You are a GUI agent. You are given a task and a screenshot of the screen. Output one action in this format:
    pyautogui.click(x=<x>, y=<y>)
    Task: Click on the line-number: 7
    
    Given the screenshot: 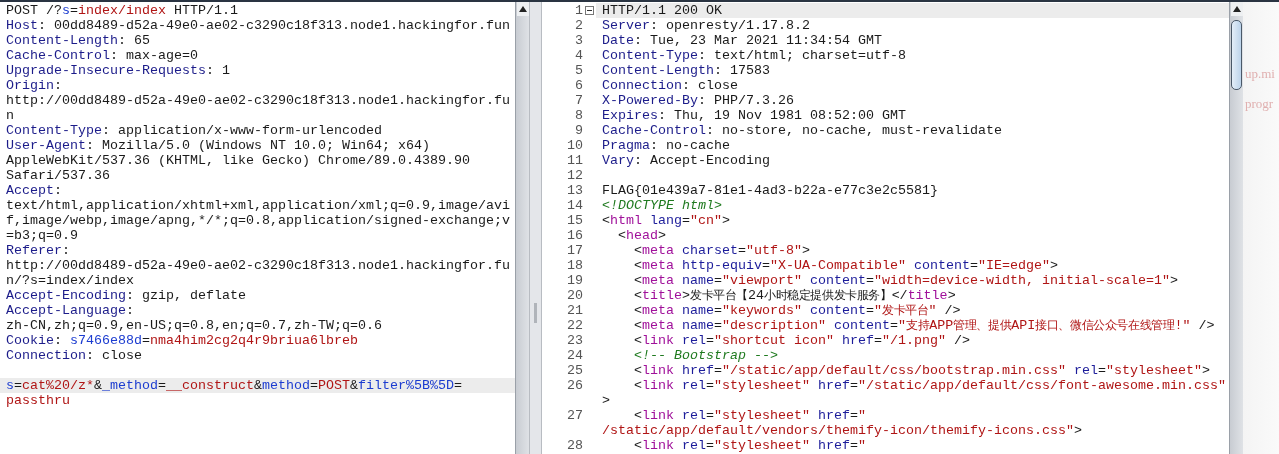 What is the action you would take?
    pyautogui.click(x=578, y=100)
    